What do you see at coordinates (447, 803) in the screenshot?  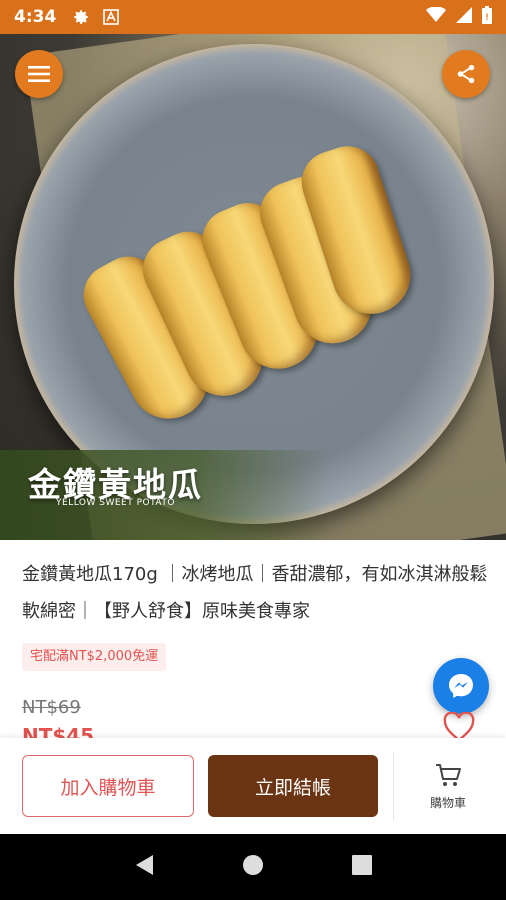 I see `cart-tab-label: 購物車` at bounding box center [447, 803].